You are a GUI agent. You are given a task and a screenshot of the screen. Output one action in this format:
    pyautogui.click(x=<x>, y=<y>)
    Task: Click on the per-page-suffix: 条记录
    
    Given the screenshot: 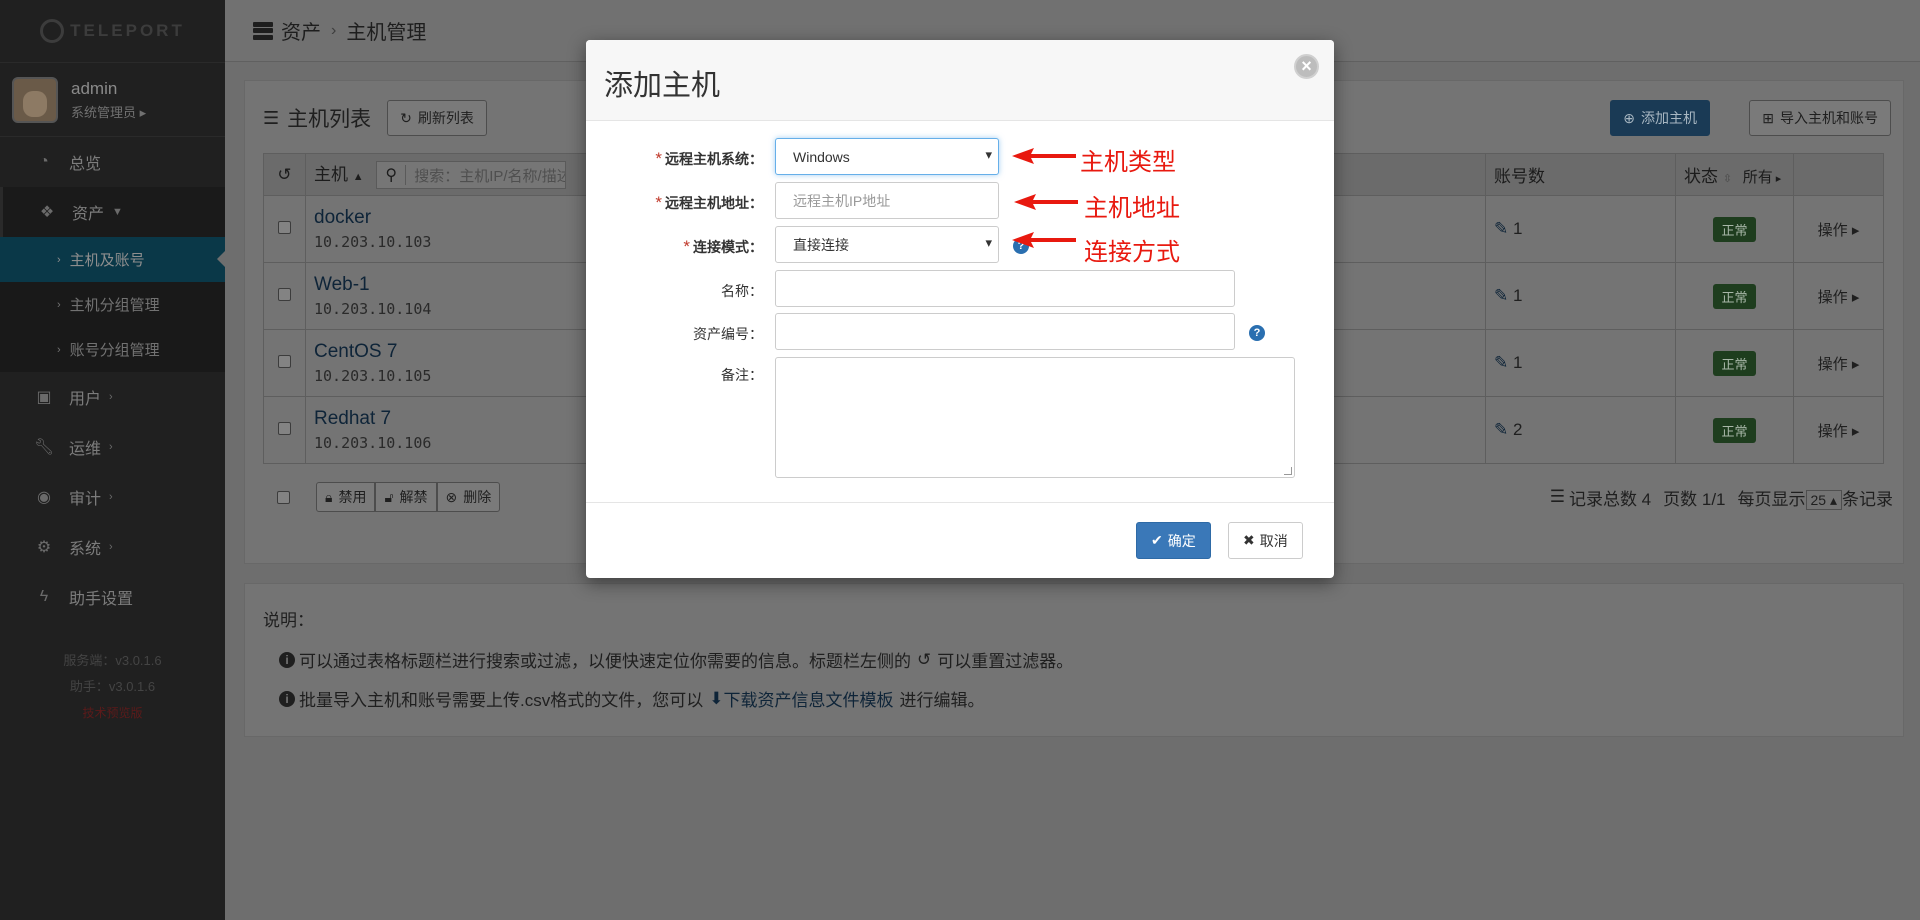 What is the action you would take?
    pyautogui.click(x=1867, y=499)
    